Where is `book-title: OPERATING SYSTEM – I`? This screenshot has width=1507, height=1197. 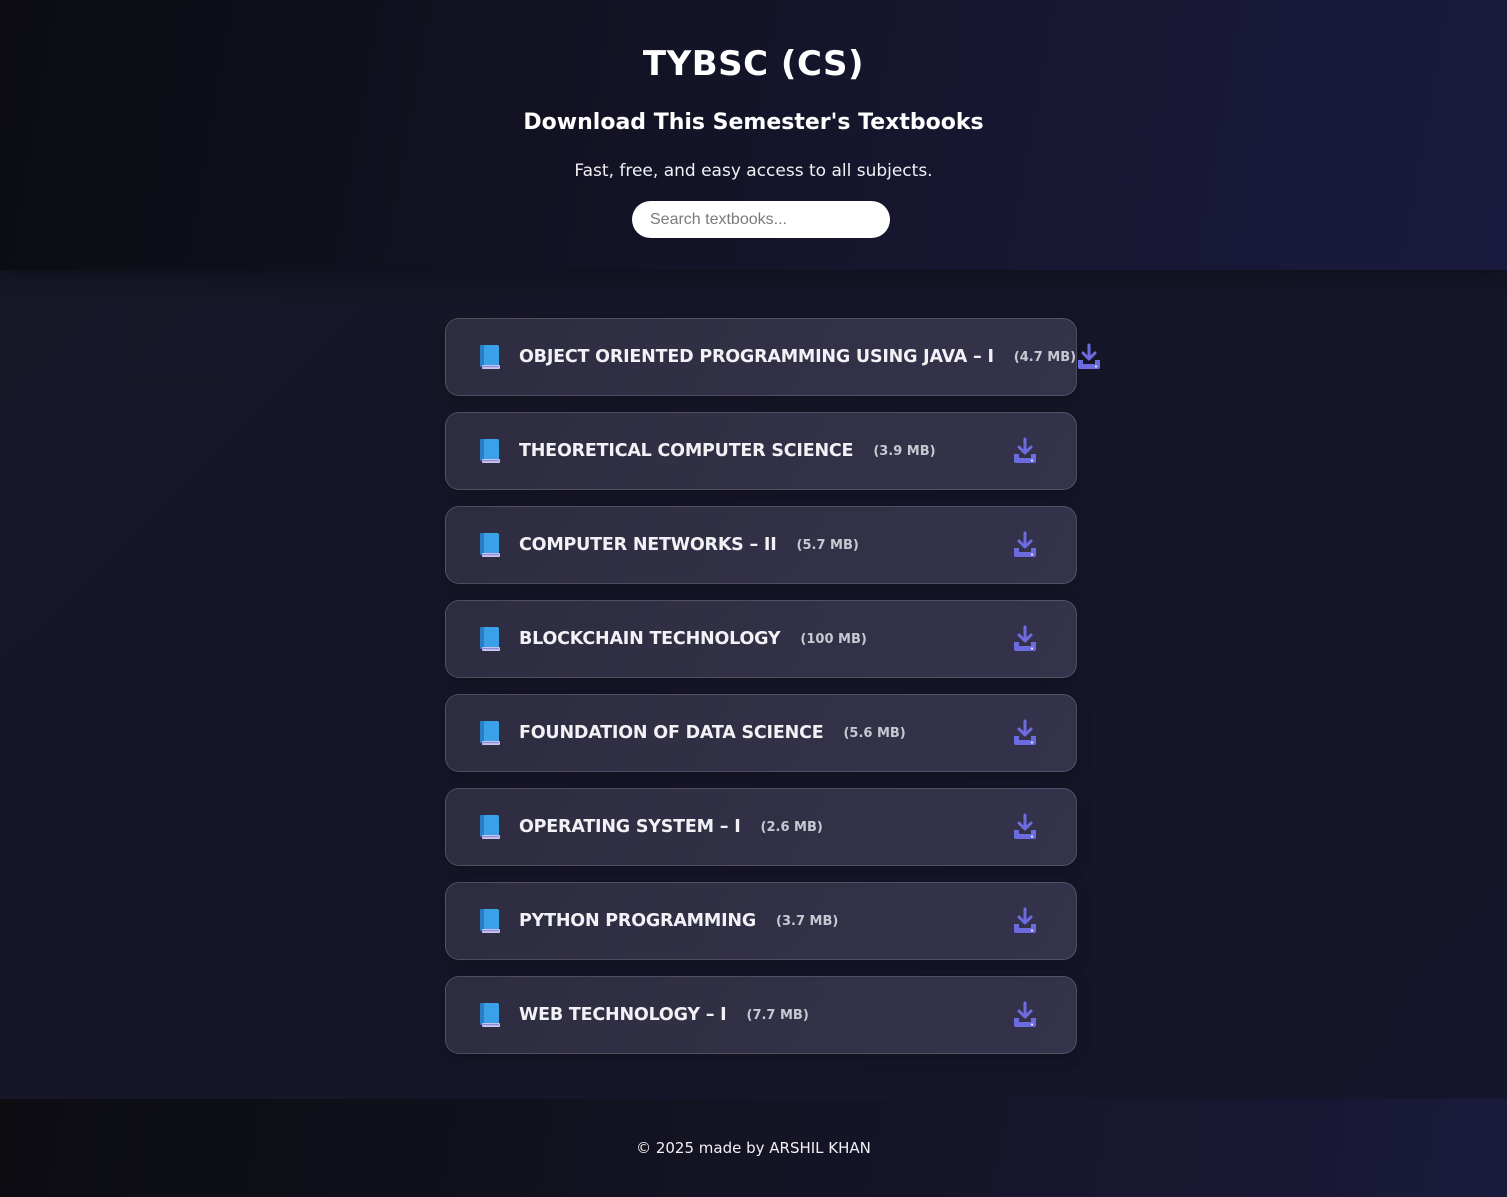
book-title: OPERATING SYSTEM – I is located at coordinates (630, 827).